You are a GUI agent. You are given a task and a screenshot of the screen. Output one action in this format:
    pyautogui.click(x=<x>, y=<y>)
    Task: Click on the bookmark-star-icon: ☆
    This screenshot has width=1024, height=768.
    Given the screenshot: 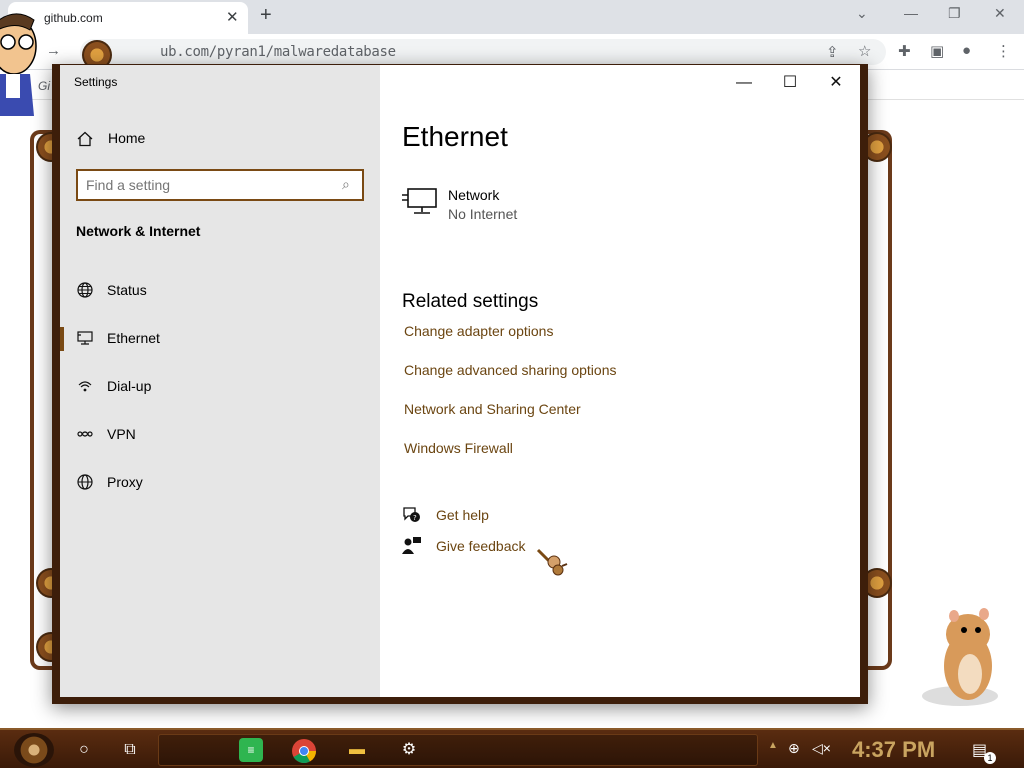 What is the action you would take?
    pyautogui.click(x=864, y=51)
    